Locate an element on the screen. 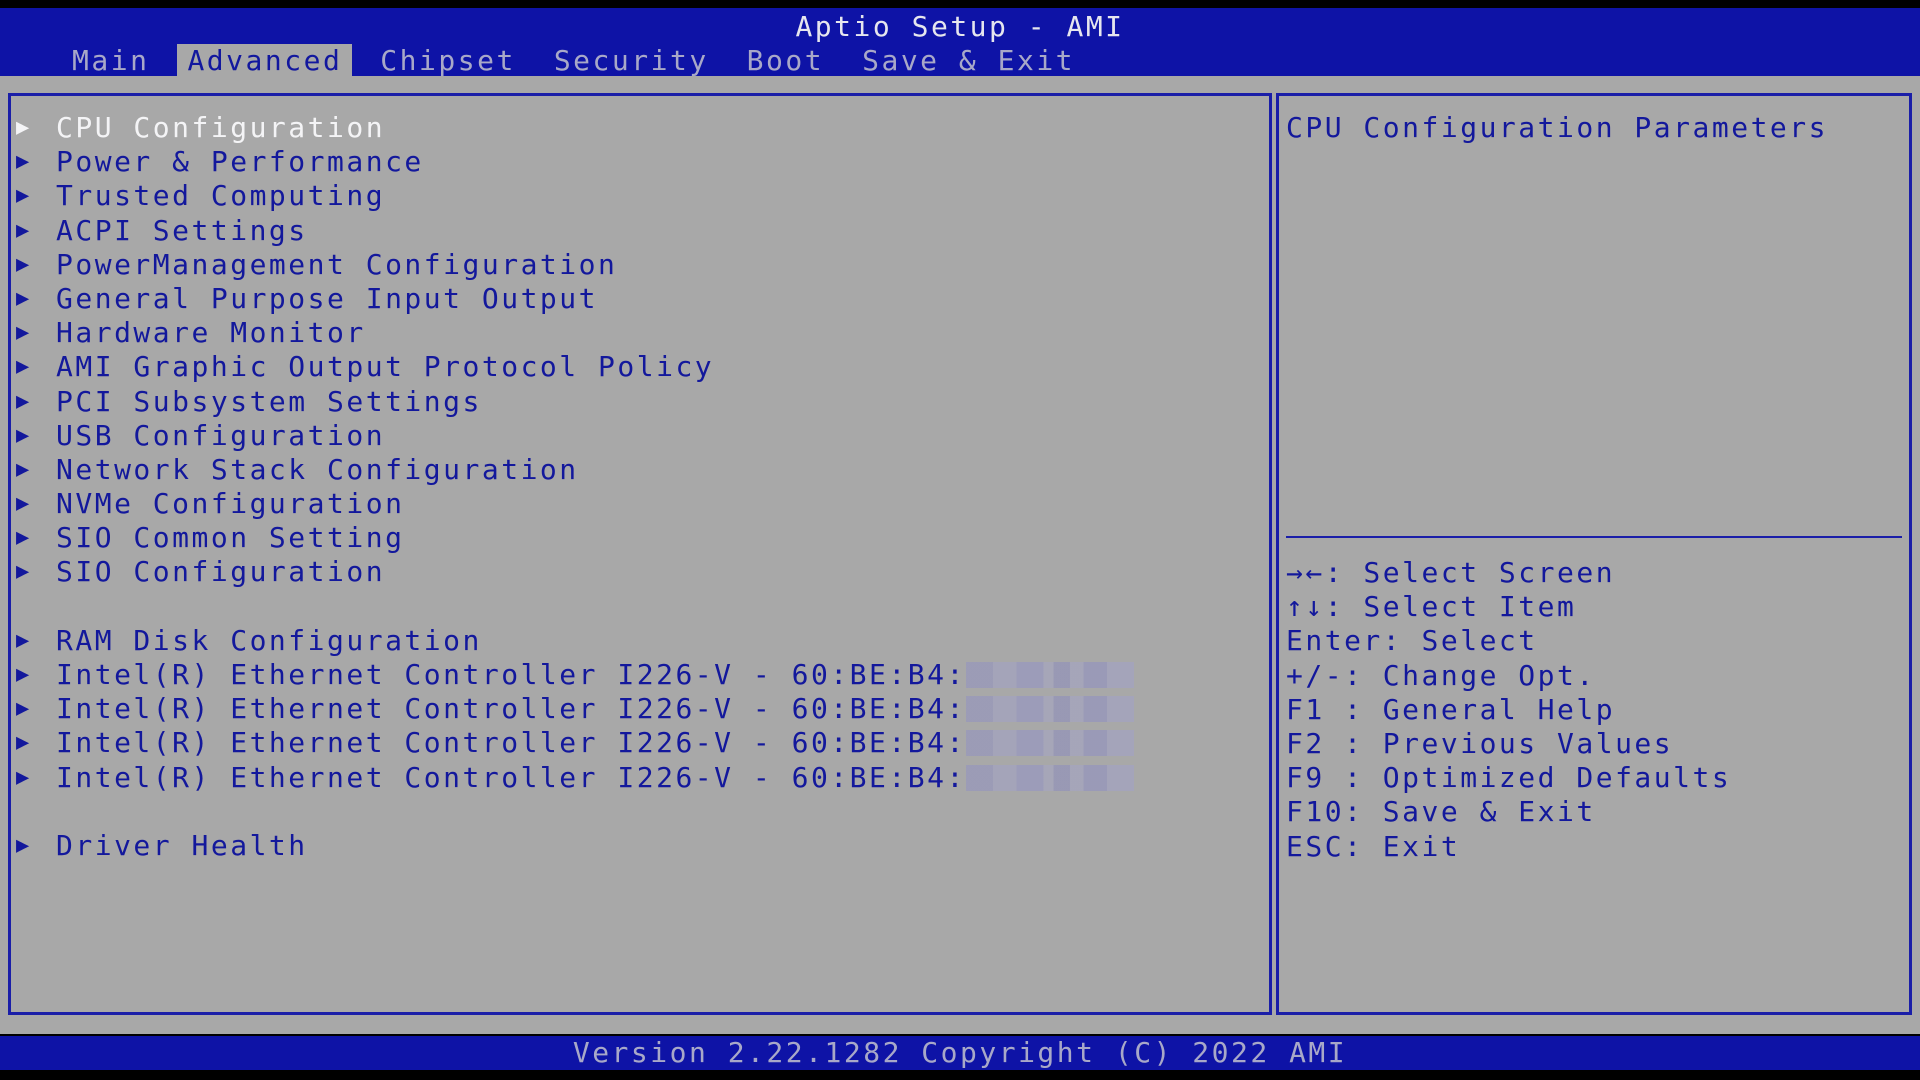 The image size is (1920, 1080). key-hint-enter: Enter: Select is located at coordinates (1412, 641).